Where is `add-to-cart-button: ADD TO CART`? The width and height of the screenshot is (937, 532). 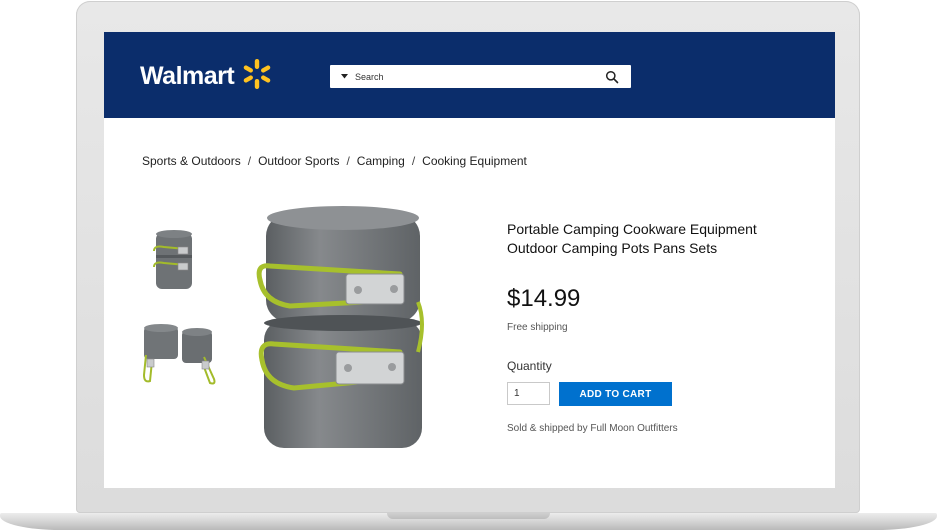 add-to-cart-button: ADD TO CART is located at coordinates (615, 394).